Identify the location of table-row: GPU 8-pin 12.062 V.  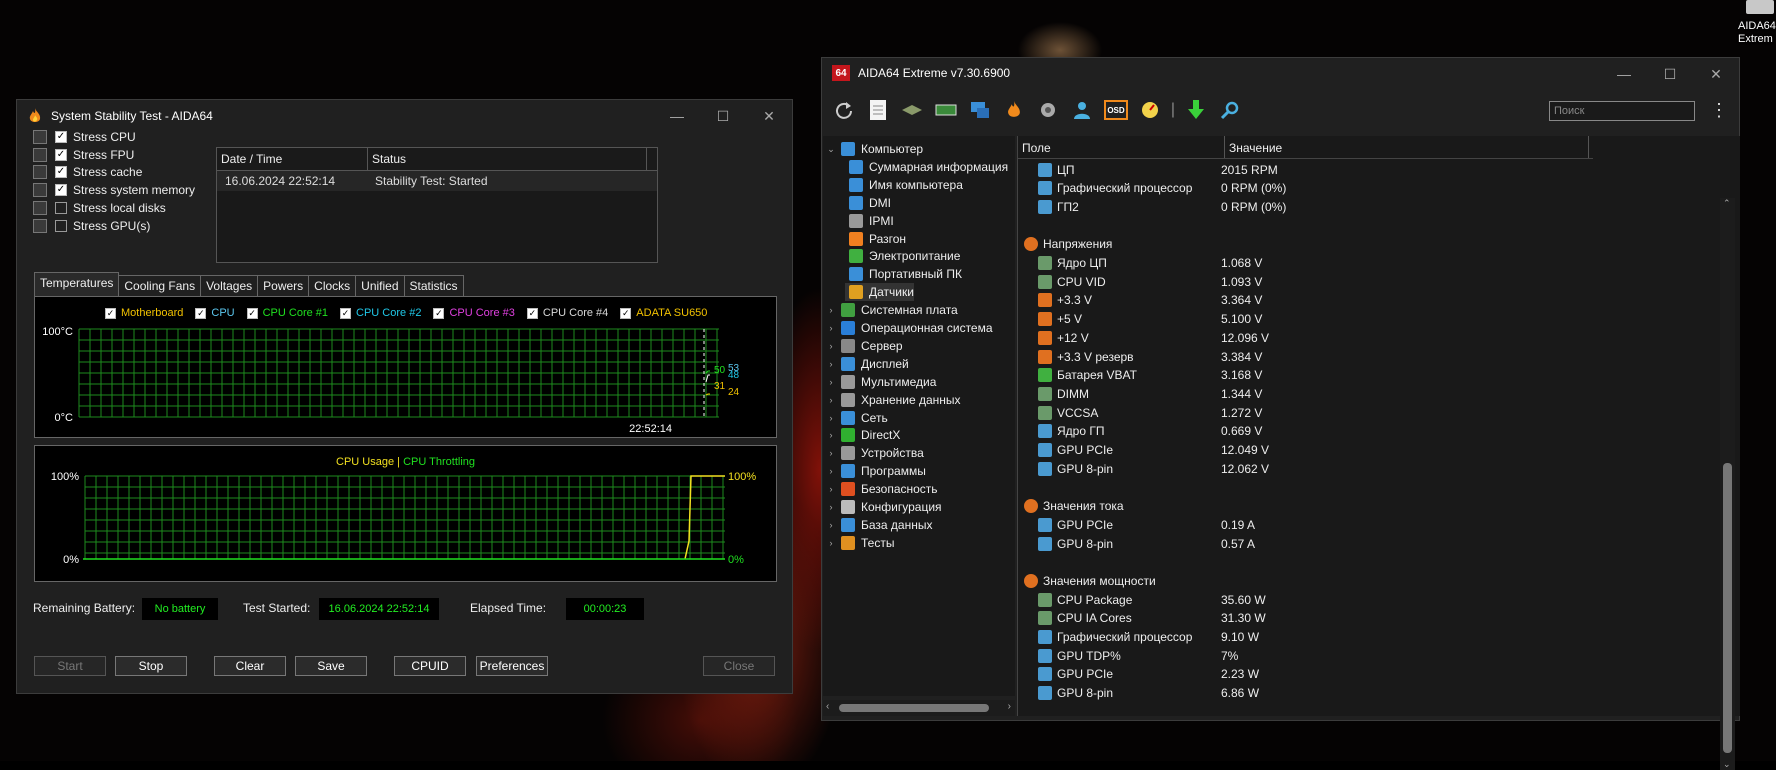
(1153, 468).